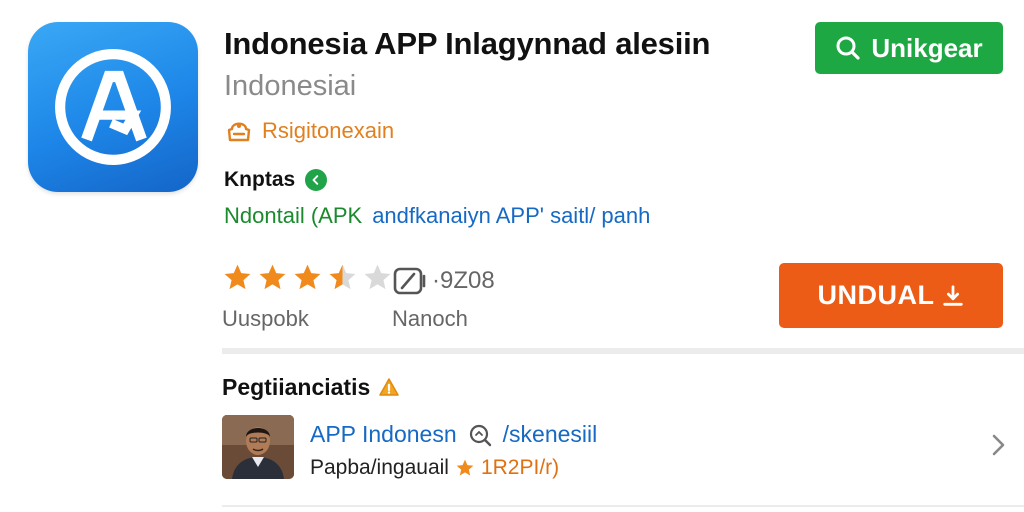 This screenshot has width=1024, height=512. What do you see at coordinates (290, 86) in the screenshot?
I see `app-subtitle: Indonesiai` at bounding box center [290, 86].